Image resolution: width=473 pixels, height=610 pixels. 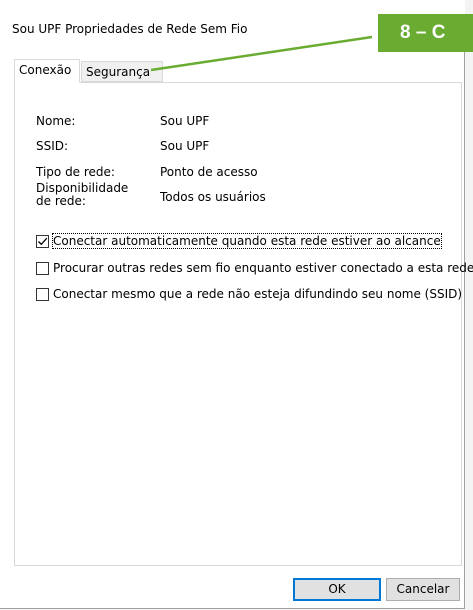 What do you see at coordinates (185, 121) in the screenshot?
I see `name-value: Sou UPF` at bounding box center [185, 121].